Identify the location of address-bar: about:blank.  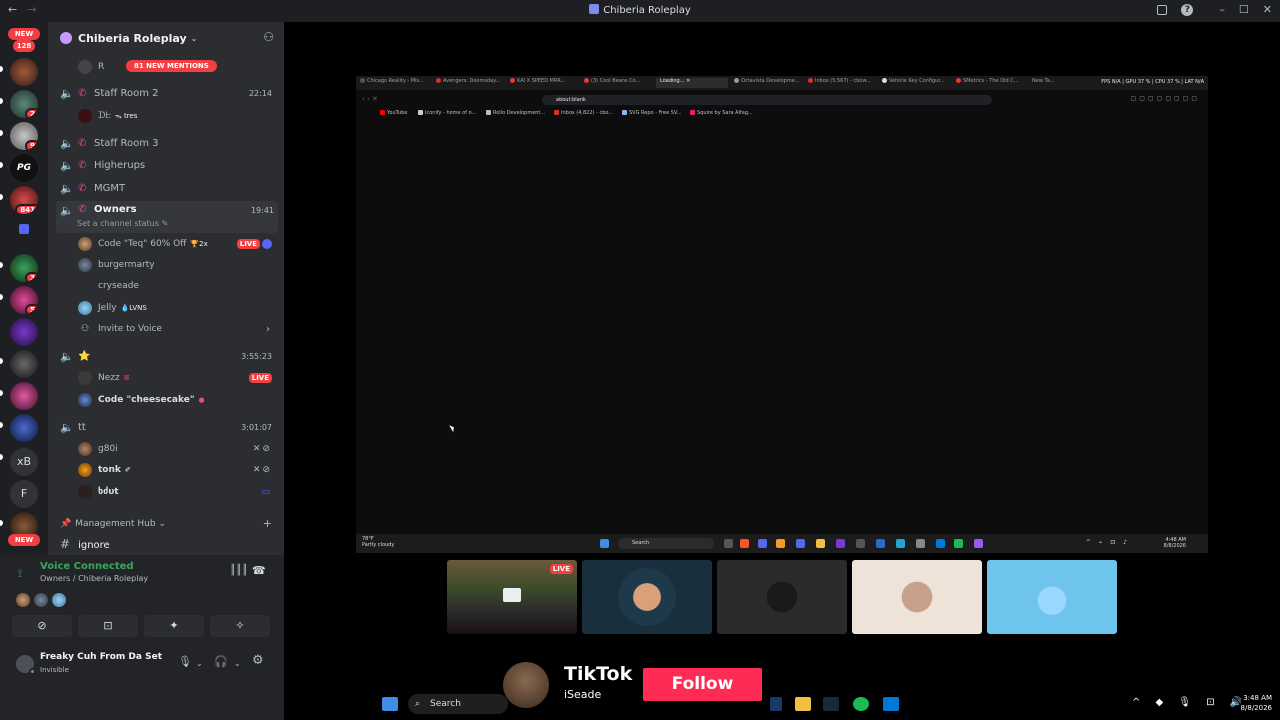
(767, 100).